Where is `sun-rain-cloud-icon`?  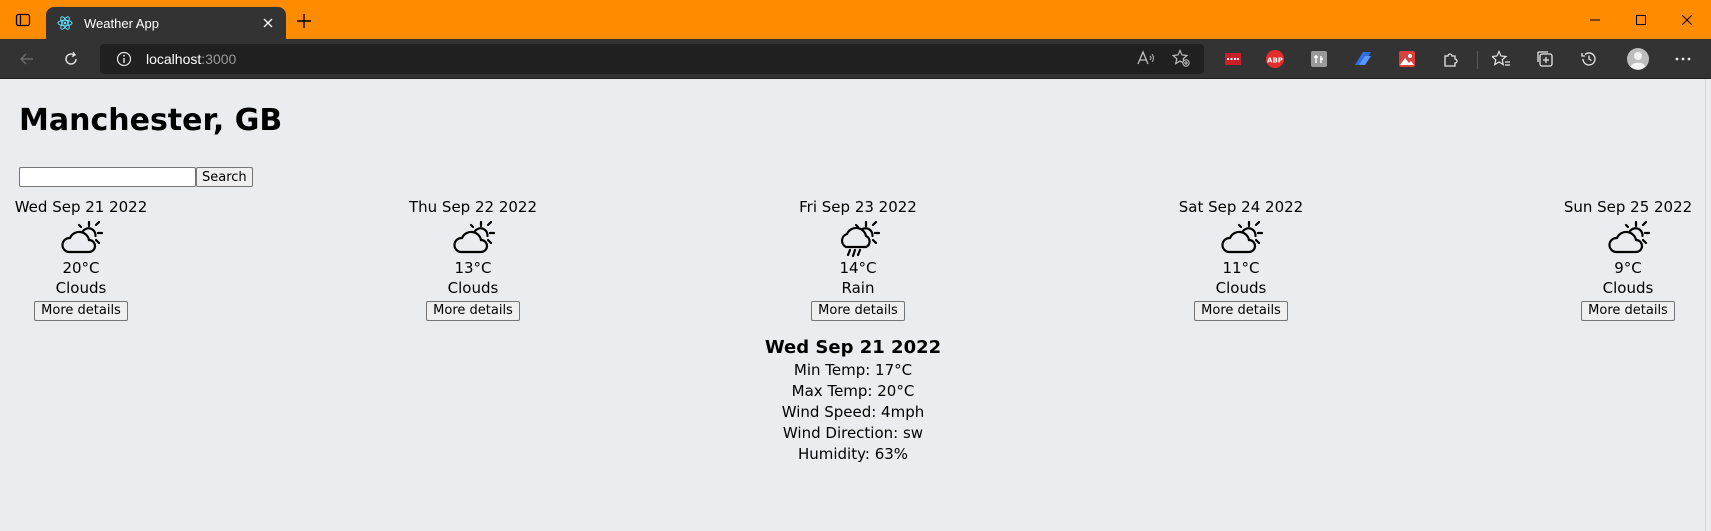 sun-rain-cloud-icon is located at coordinates (858, 238).